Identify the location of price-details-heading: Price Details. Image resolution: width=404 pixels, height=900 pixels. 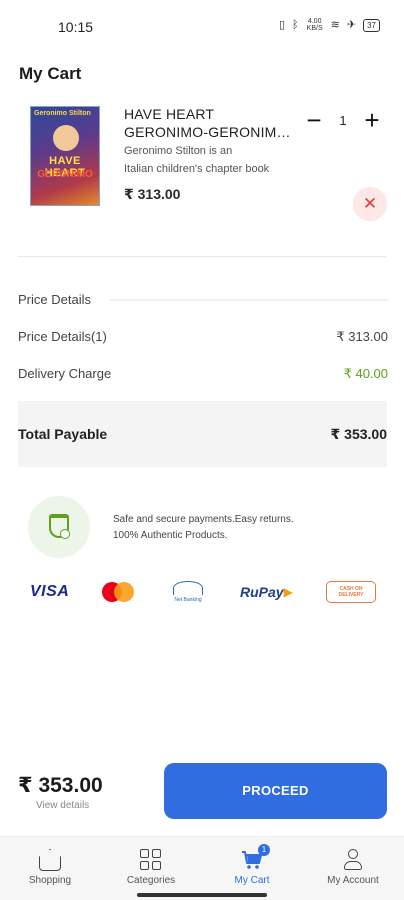
(54, 299).